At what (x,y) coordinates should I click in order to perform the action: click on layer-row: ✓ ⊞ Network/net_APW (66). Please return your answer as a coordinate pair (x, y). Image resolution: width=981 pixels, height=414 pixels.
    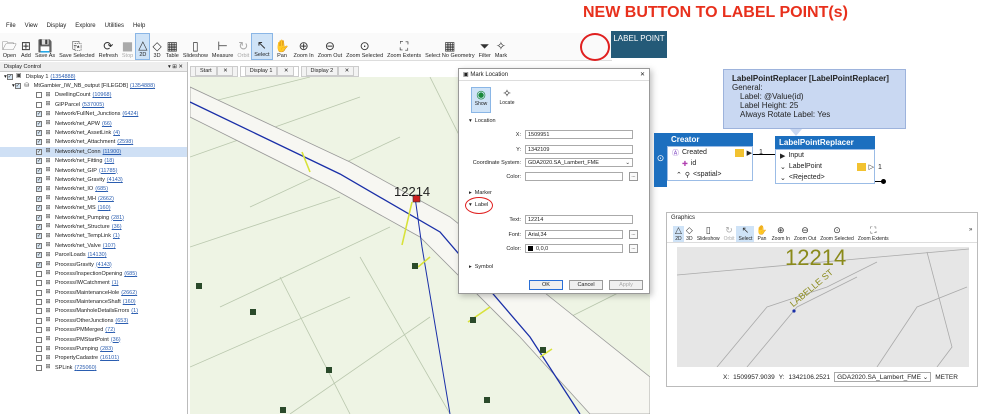
    Looking at the image, I should click on (93, 123).